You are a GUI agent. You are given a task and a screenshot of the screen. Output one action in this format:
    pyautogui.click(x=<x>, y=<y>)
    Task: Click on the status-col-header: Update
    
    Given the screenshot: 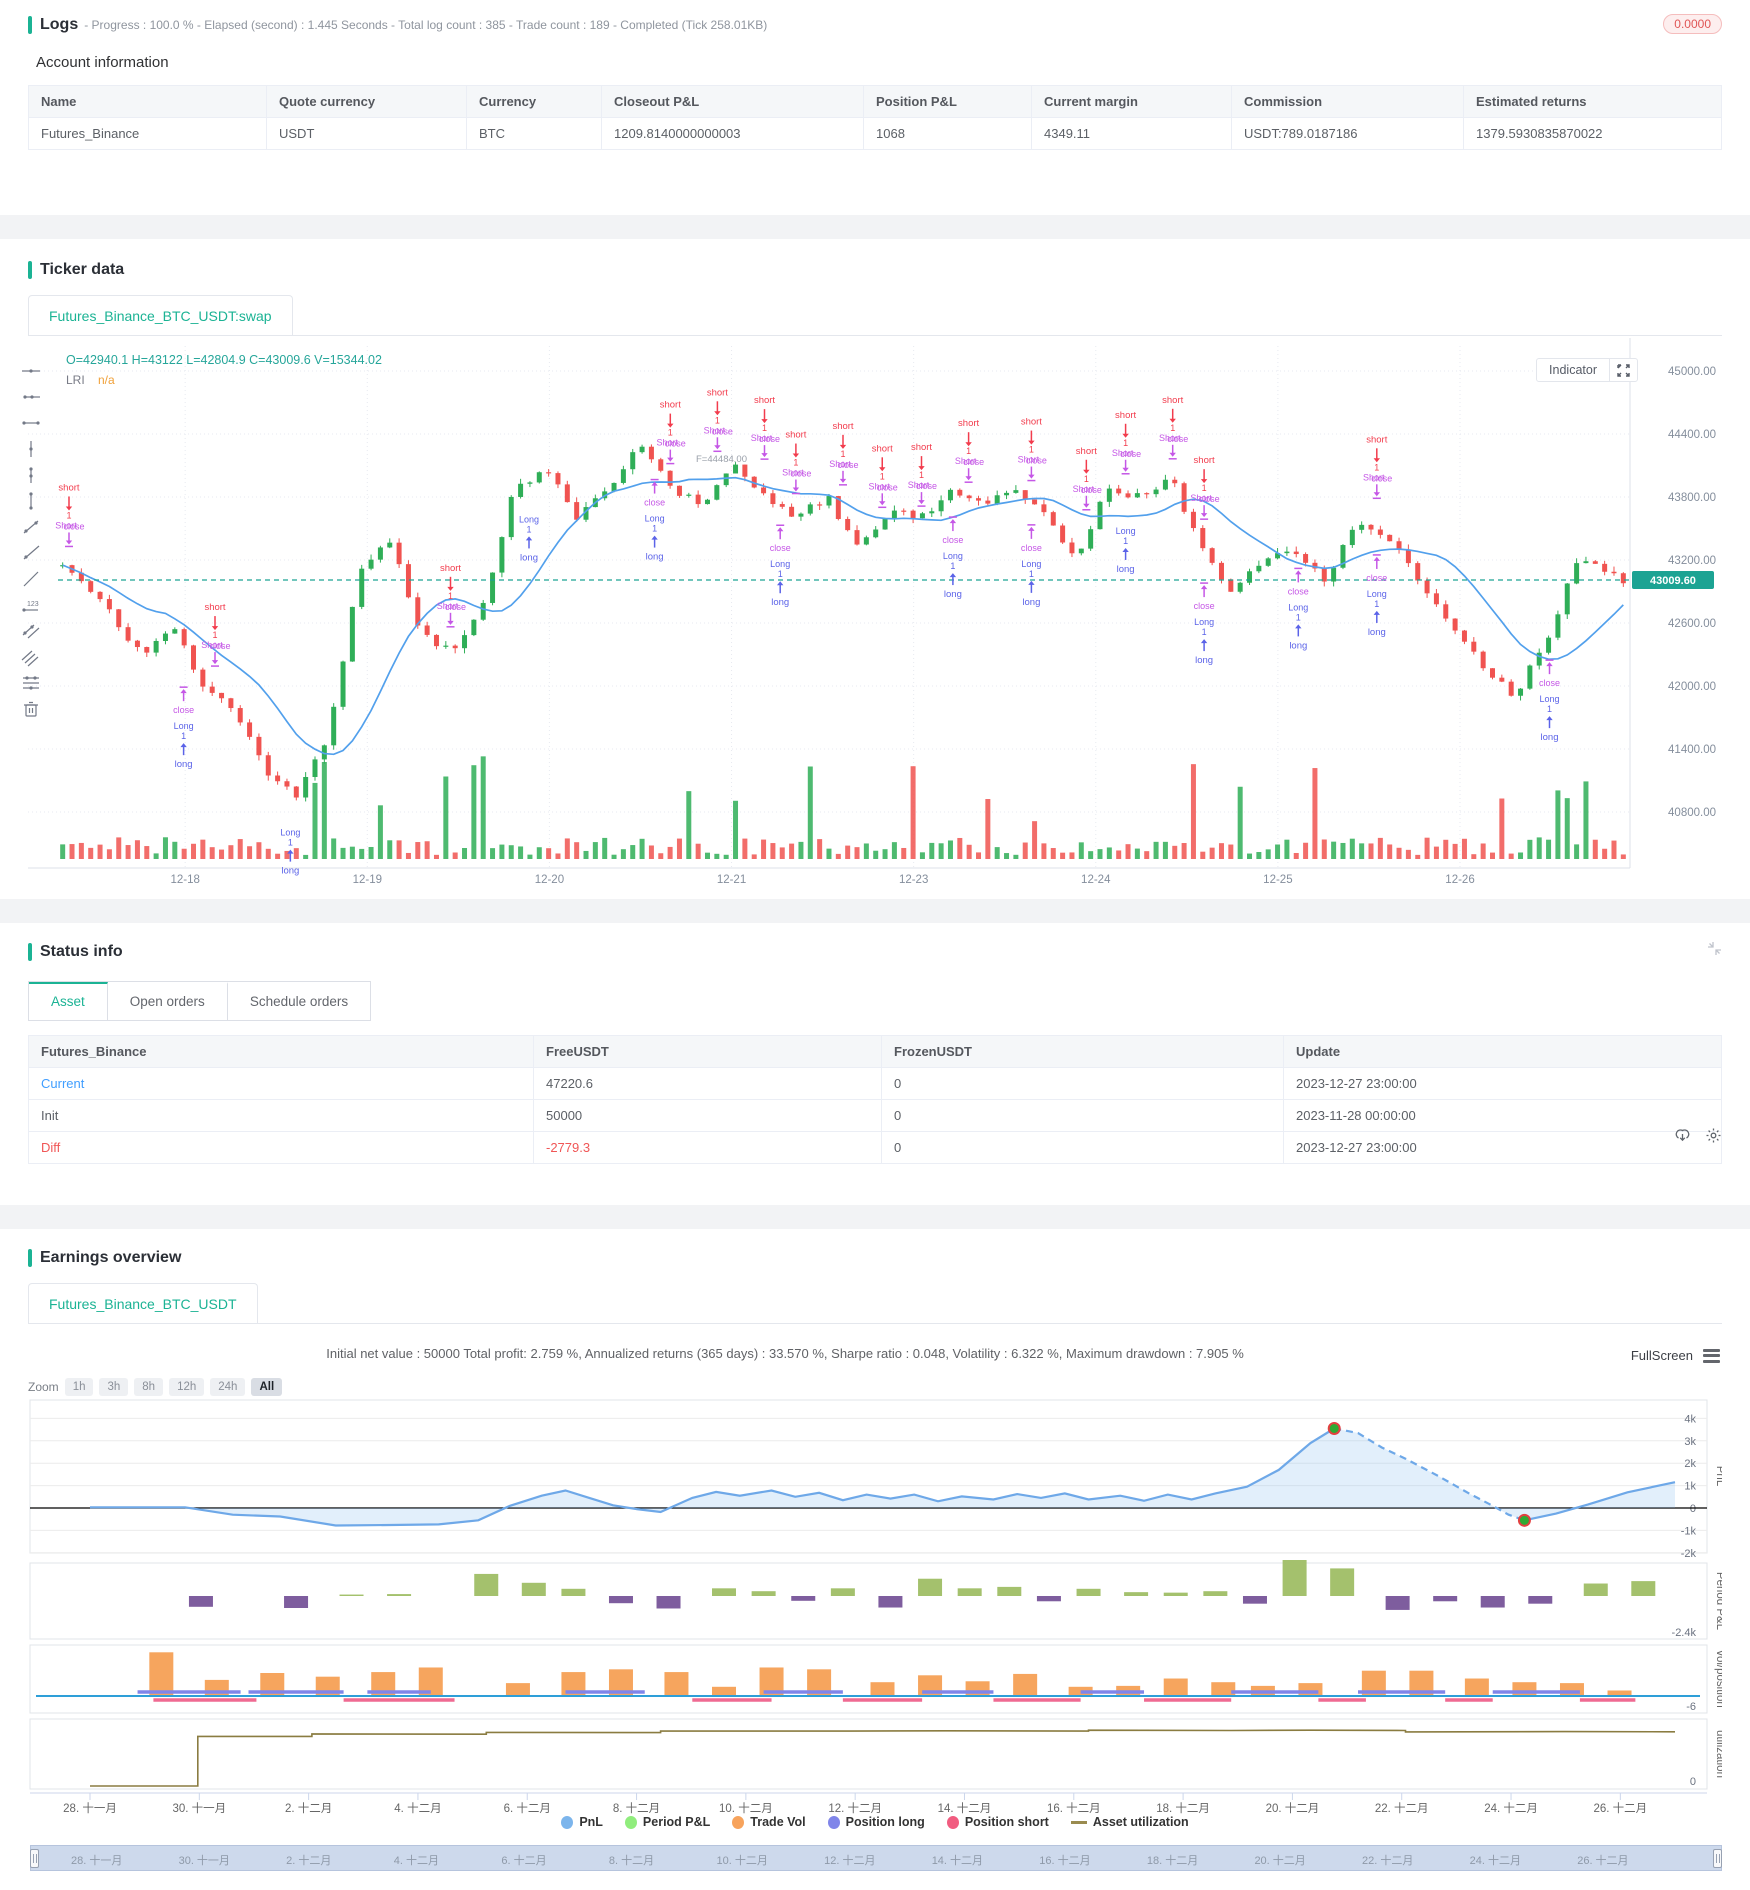 What is the action you would take?
    pyautogui.click(x=1502, y=1051)
    